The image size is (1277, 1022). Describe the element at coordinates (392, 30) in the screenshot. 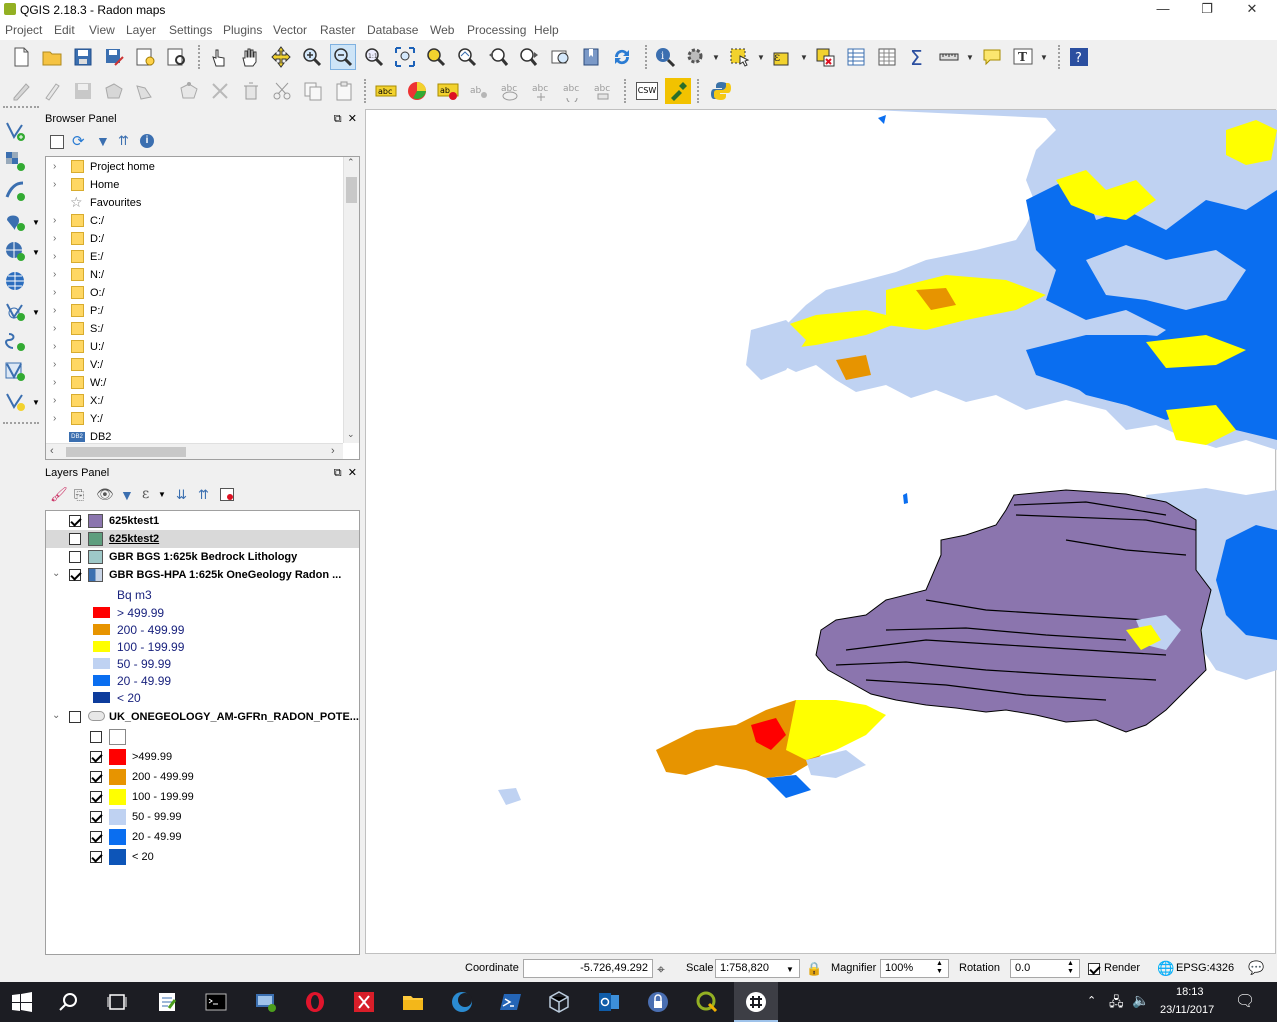

I see `menu-database: Database` at that location.